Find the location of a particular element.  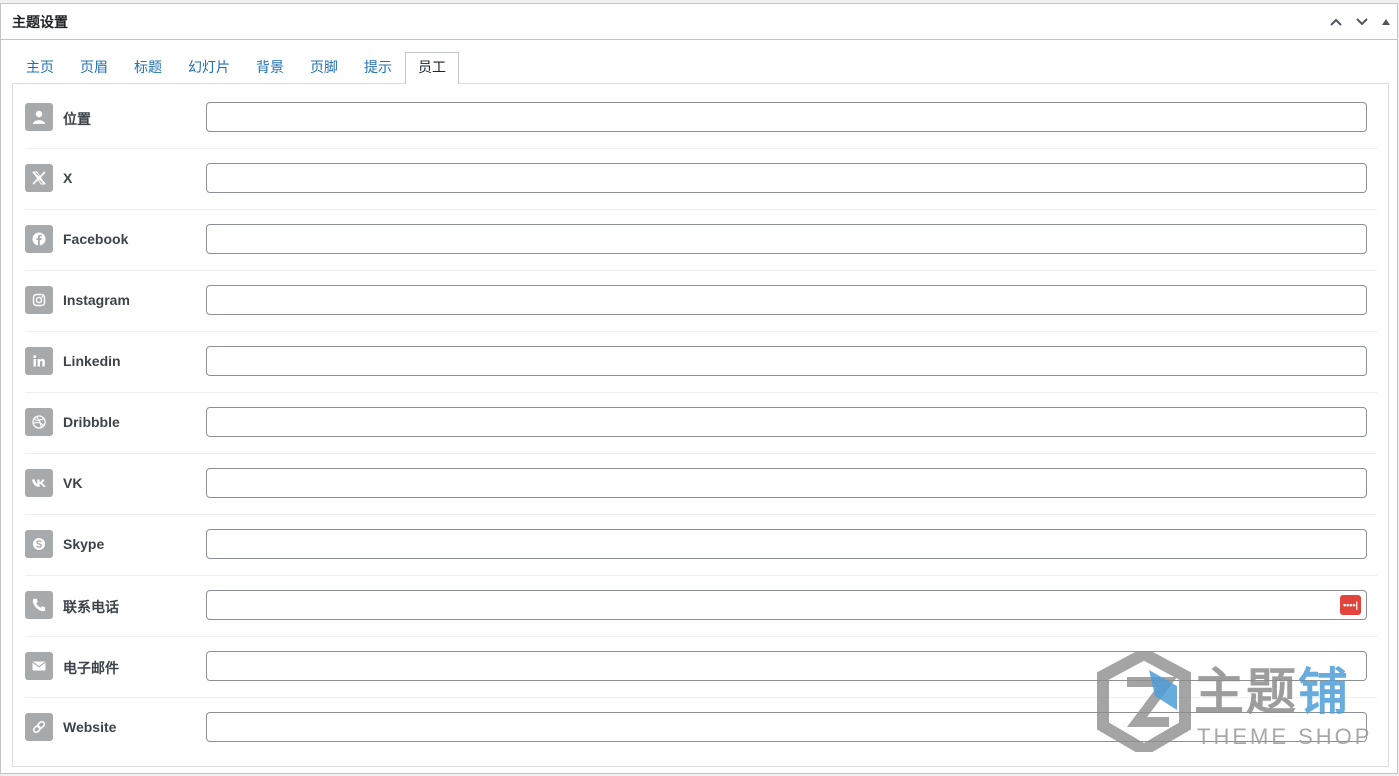

tab-header: 页眉 is located at coordinates (94, 67).